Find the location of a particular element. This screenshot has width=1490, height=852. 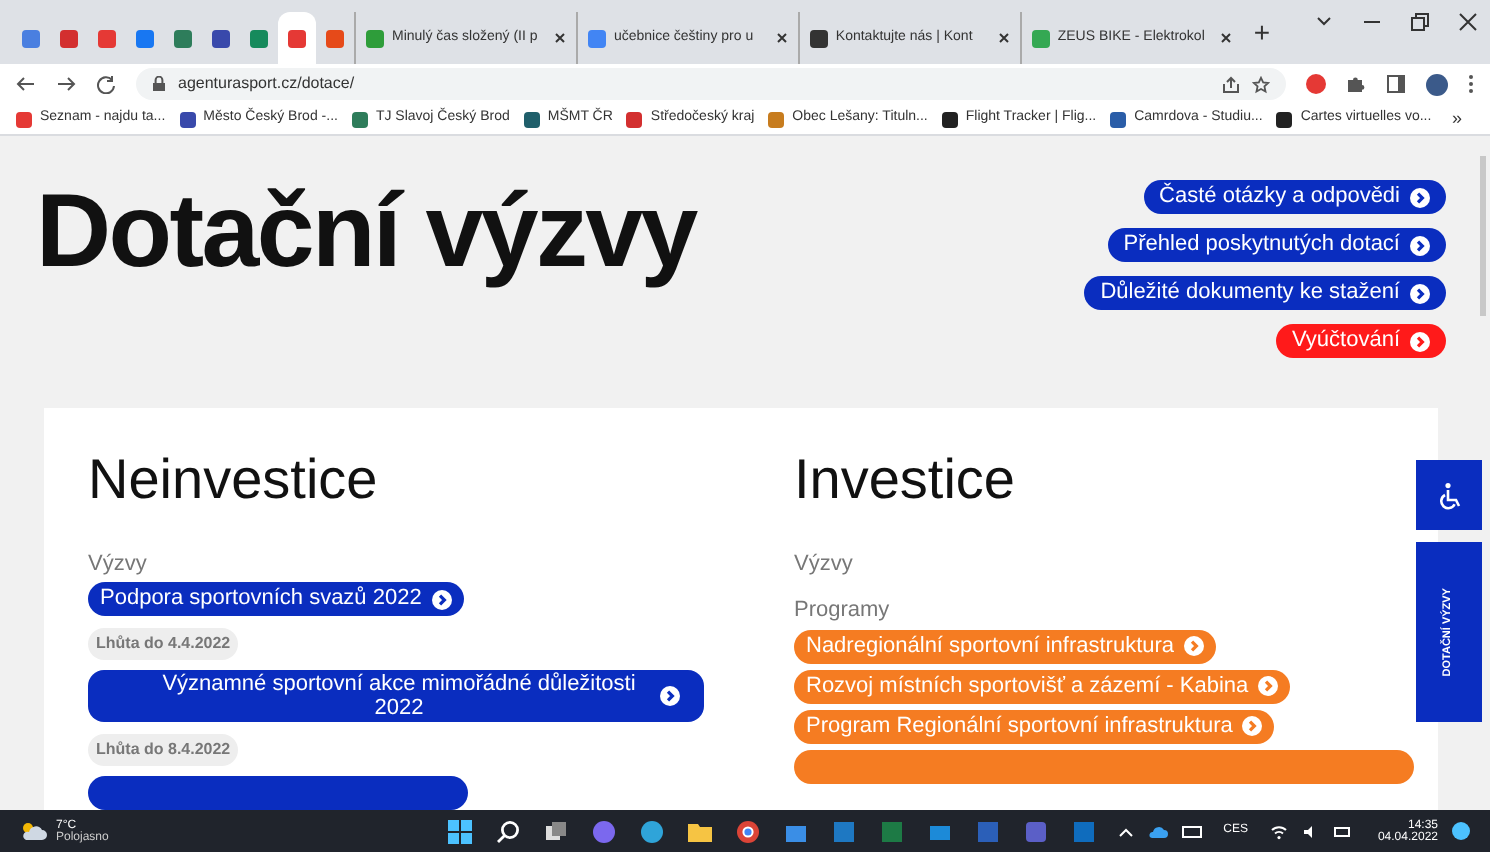

forward-arrow-icon is located at coordinates (66, 84).